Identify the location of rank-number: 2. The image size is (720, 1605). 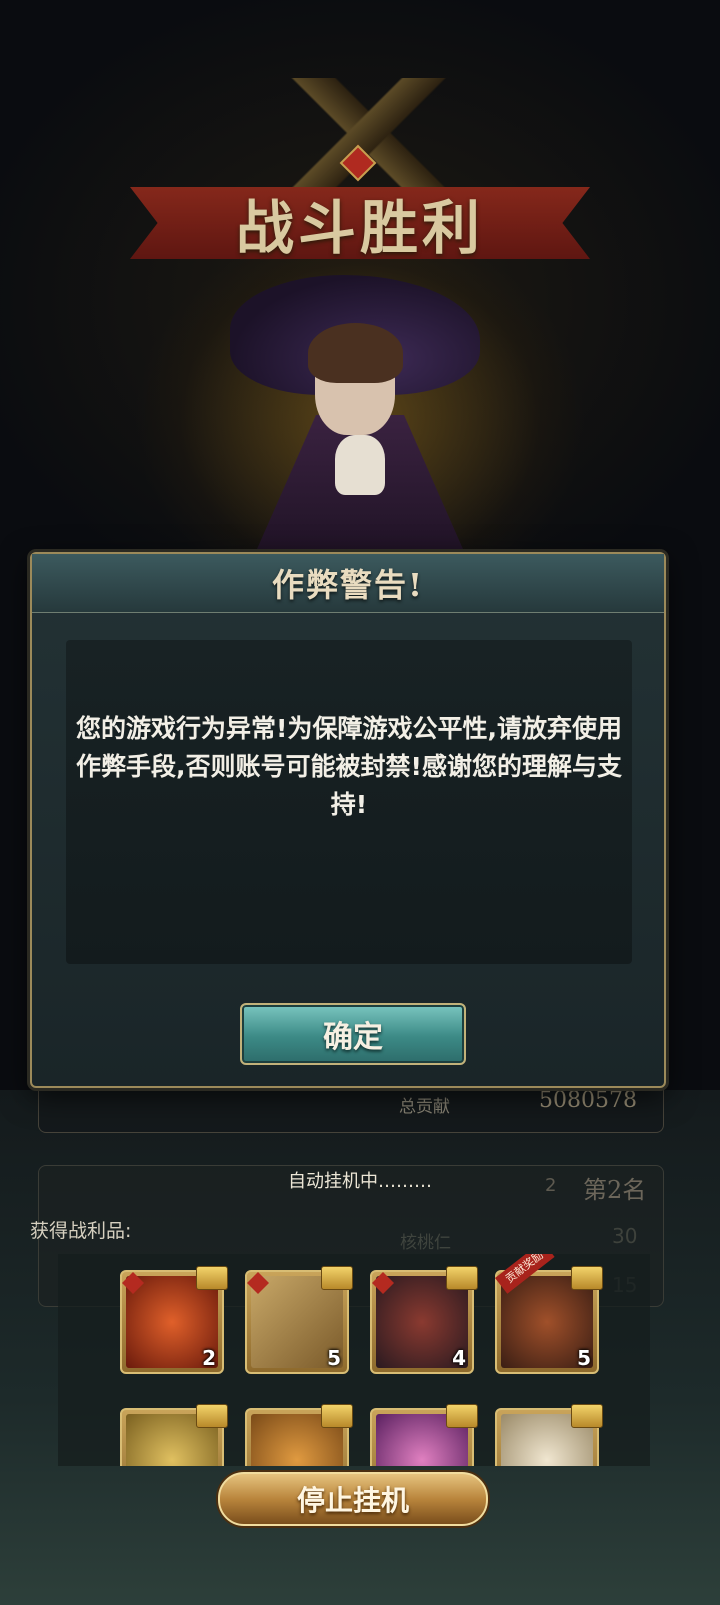
(551, 1185).